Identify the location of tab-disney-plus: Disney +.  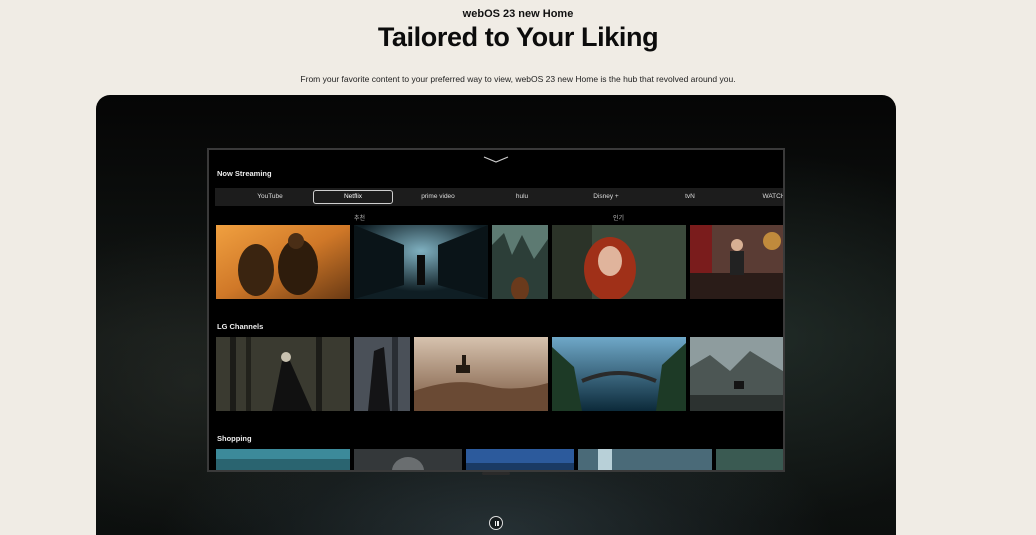
(606, 197).